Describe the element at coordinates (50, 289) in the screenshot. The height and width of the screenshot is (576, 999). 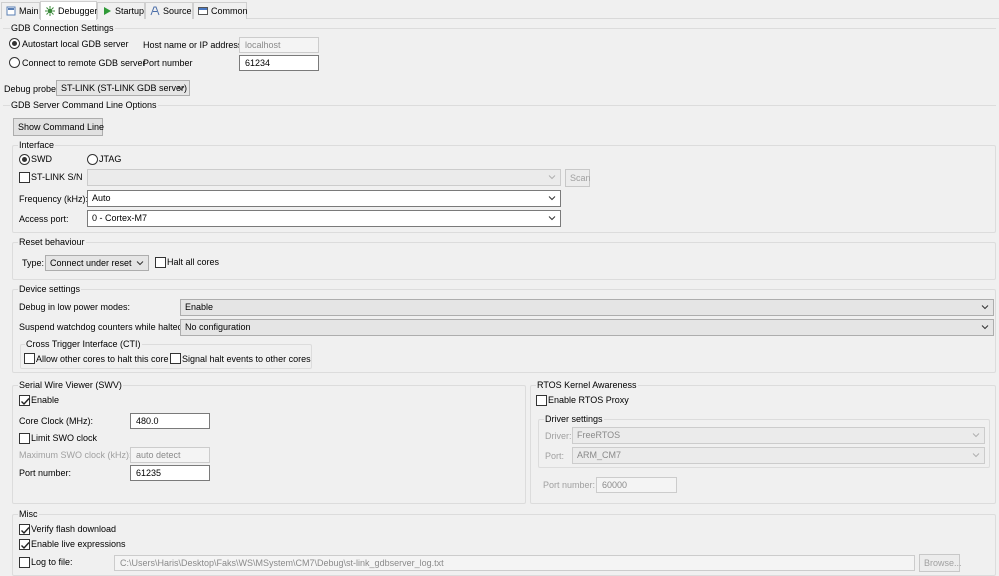
I see `device-title: Device settings` at that location.